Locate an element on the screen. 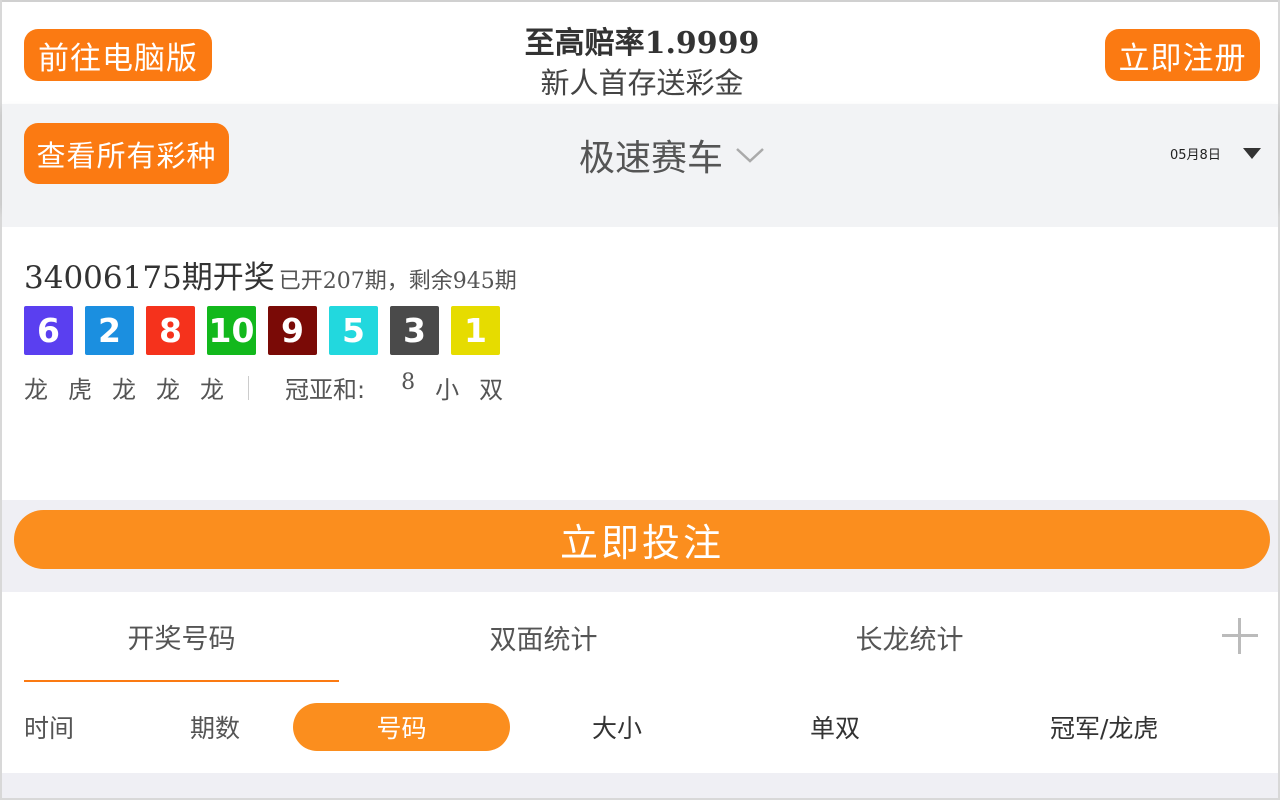  filter-champion-dragon-tiger: 冠军/龙虎 is located at coordinates (1104, 727).